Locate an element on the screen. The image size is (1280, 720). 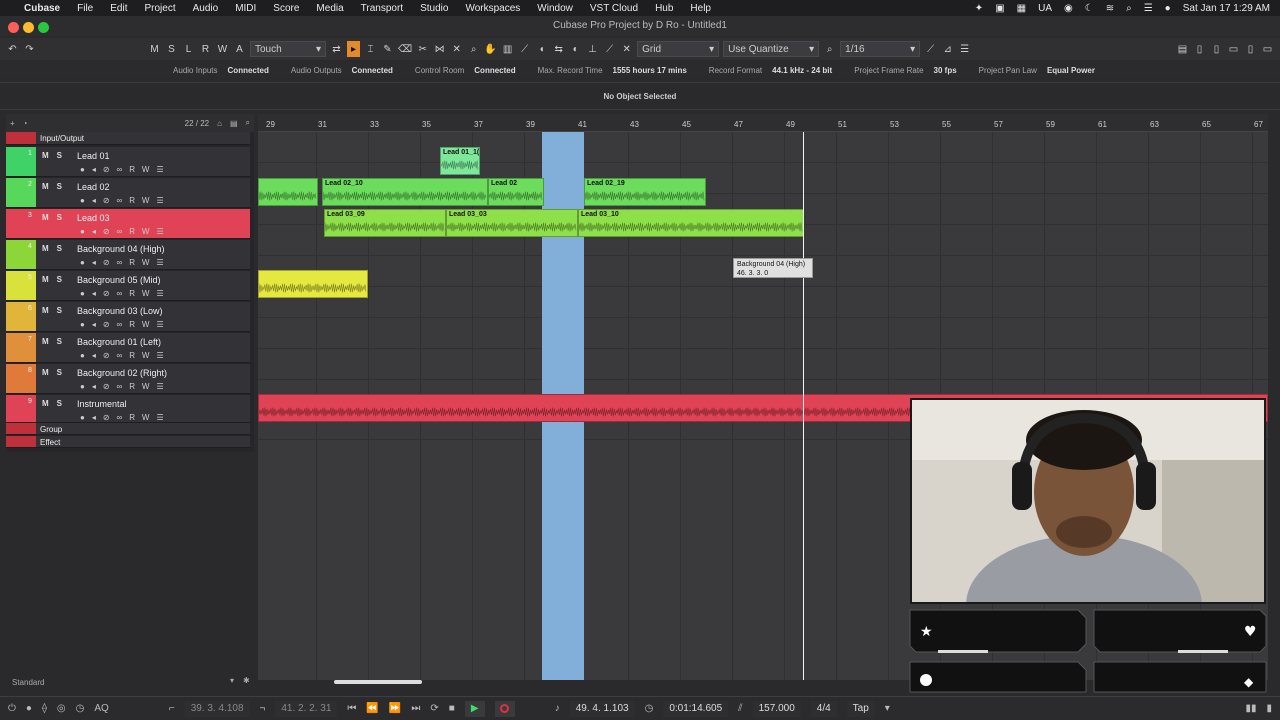
level-meter-icon: ▮ is located at coordinates (1269, 708).